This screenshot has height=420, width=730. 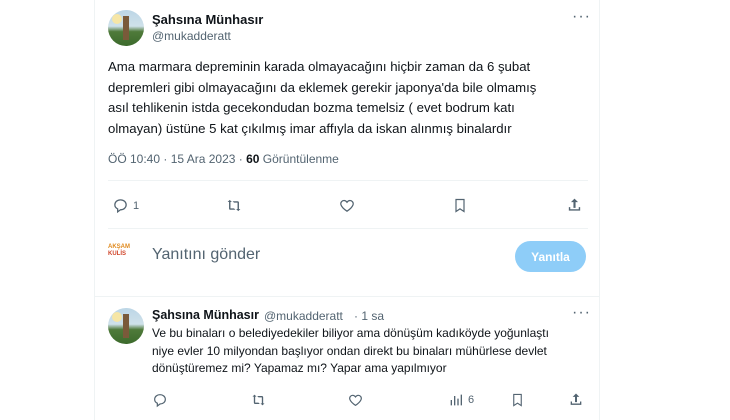 What do you see at coordinates (550, 256) in the screenshot?
I see `reply-button: Yanıtla` at bounding box center [550, 256].